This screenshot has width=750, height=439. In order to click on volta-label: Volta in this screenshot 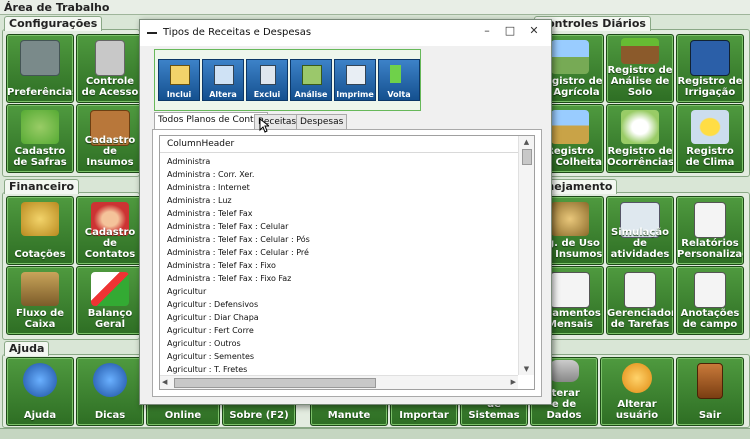, I will do `click(399, 94)`.